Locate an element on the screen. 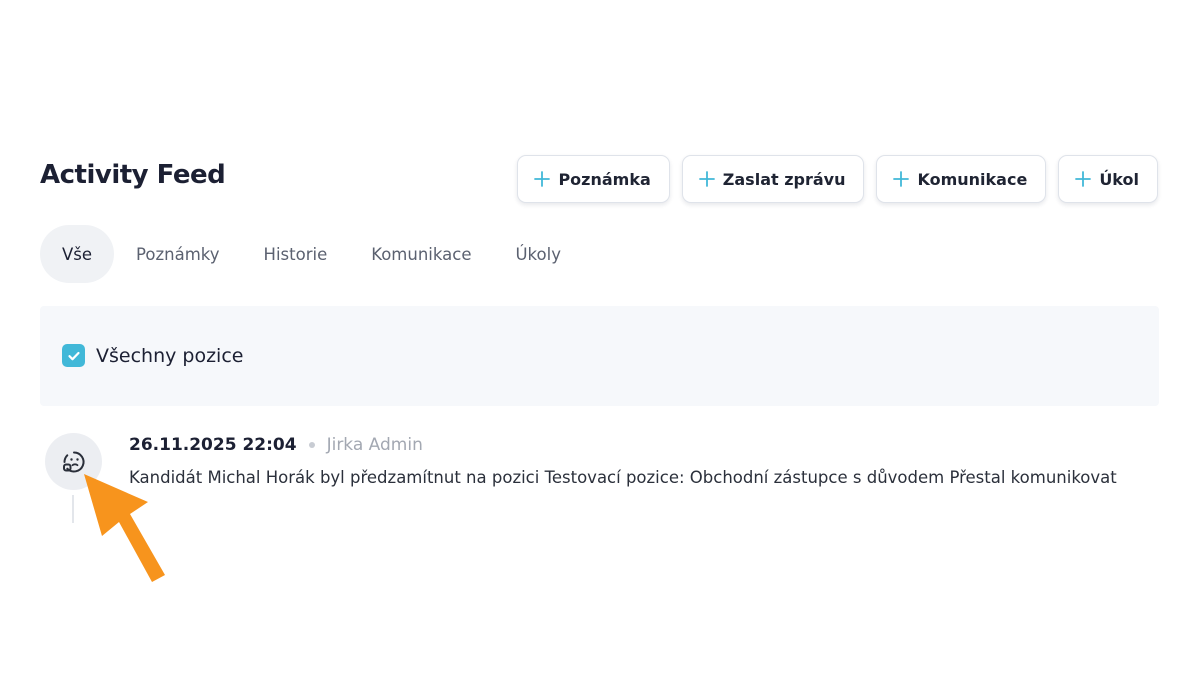  all-positions-checkbox is located at coordinates (73, 355).